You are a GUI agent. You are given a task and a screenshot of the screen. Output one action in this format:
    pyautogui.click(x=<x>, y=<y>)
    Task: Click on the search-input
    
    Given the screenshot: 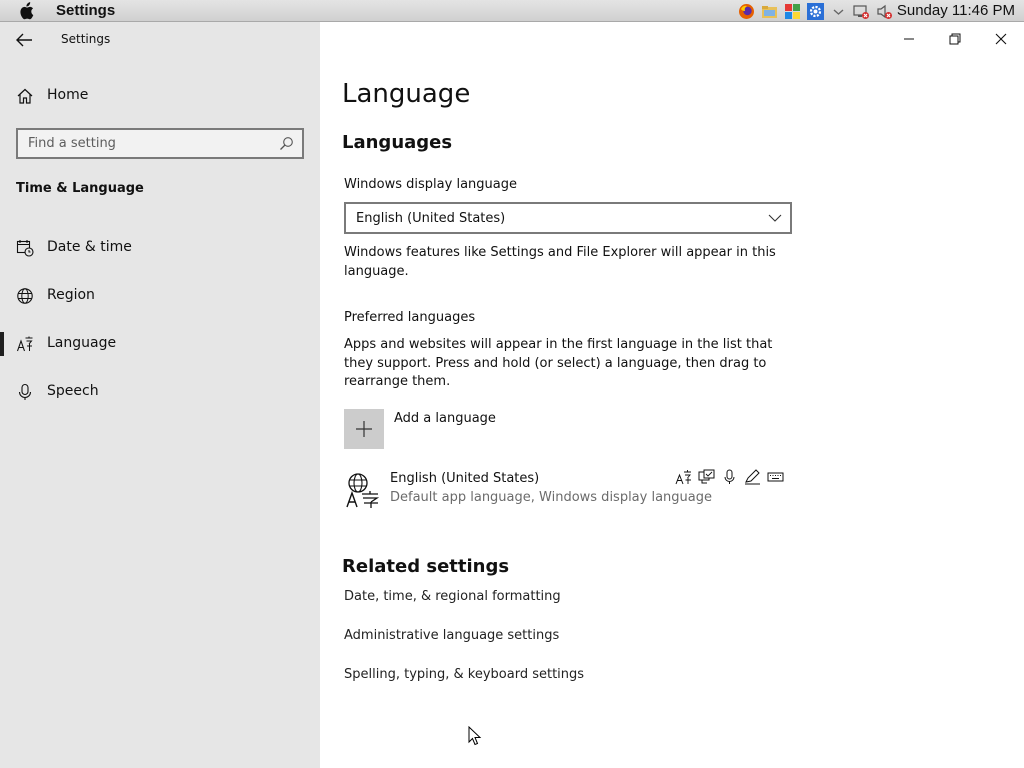 What is the action you would take?
    pyautogui.click(x=143, y=143)
    